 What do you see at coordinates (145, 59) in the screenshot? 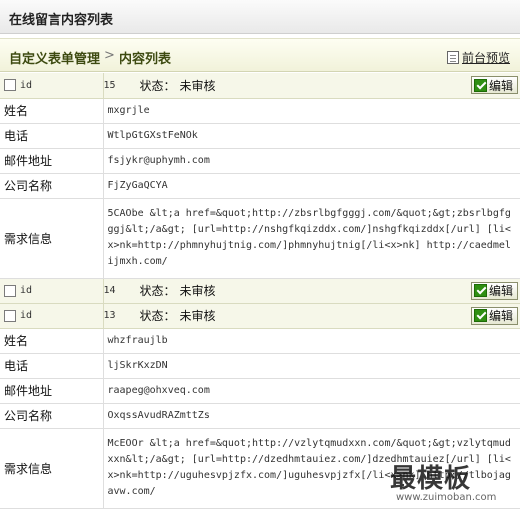
I see `breadcrumb-content-list: 内容列表` at bounding box center [145, 59].